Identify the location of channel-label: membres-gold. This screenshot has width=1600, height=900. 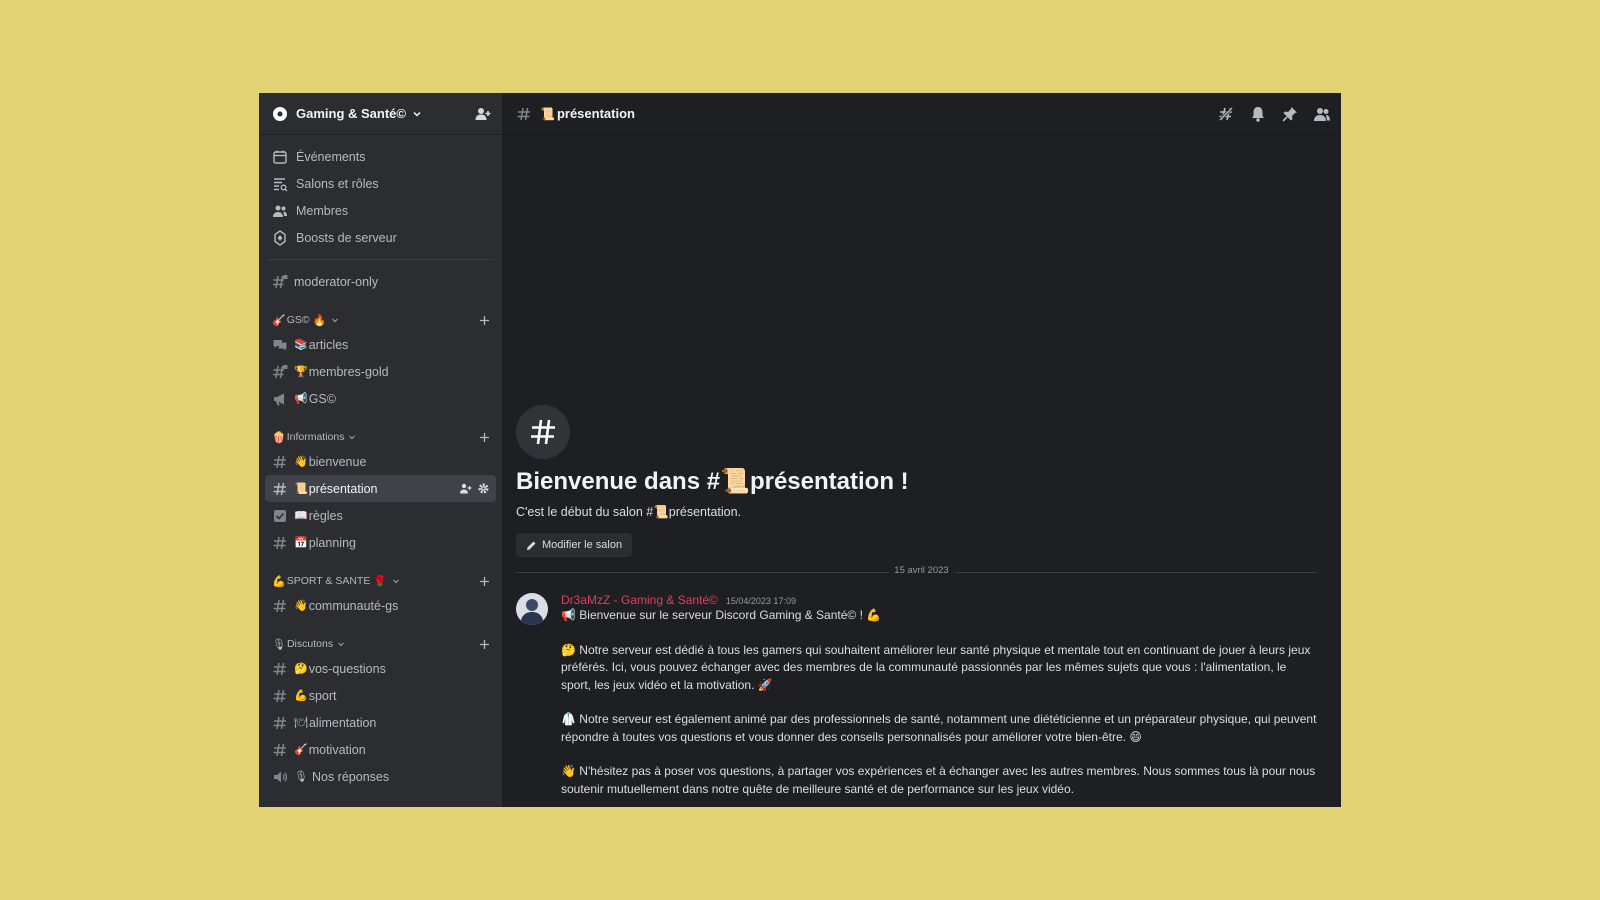
(348, 371).